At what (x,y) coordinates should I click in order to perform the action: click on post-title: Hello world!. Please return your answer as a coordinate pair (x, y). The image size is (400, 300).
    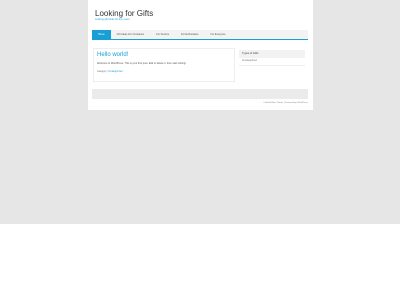
    Looking at the image, I should click on (165, 55).